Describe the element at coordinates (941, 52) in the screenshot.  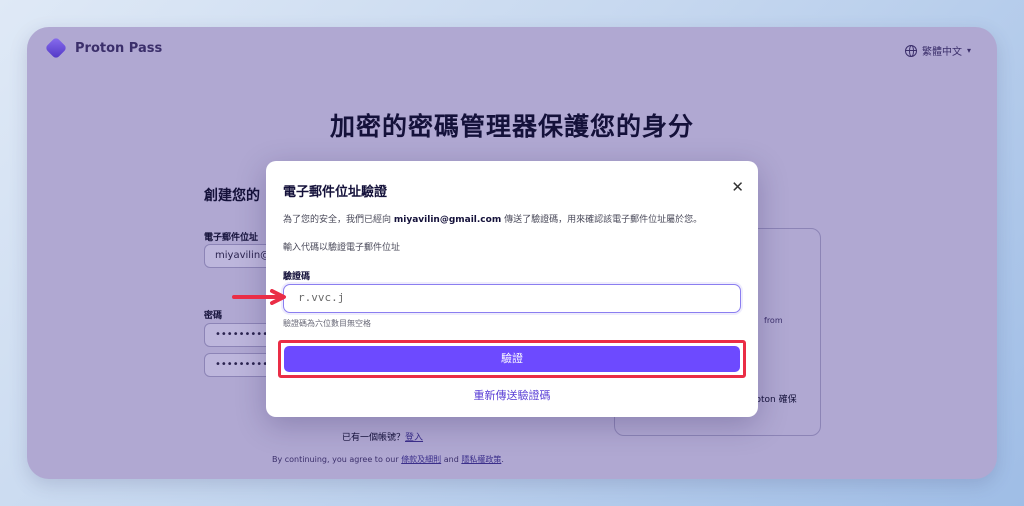
I see `language-label: 繁體中文` at that location.